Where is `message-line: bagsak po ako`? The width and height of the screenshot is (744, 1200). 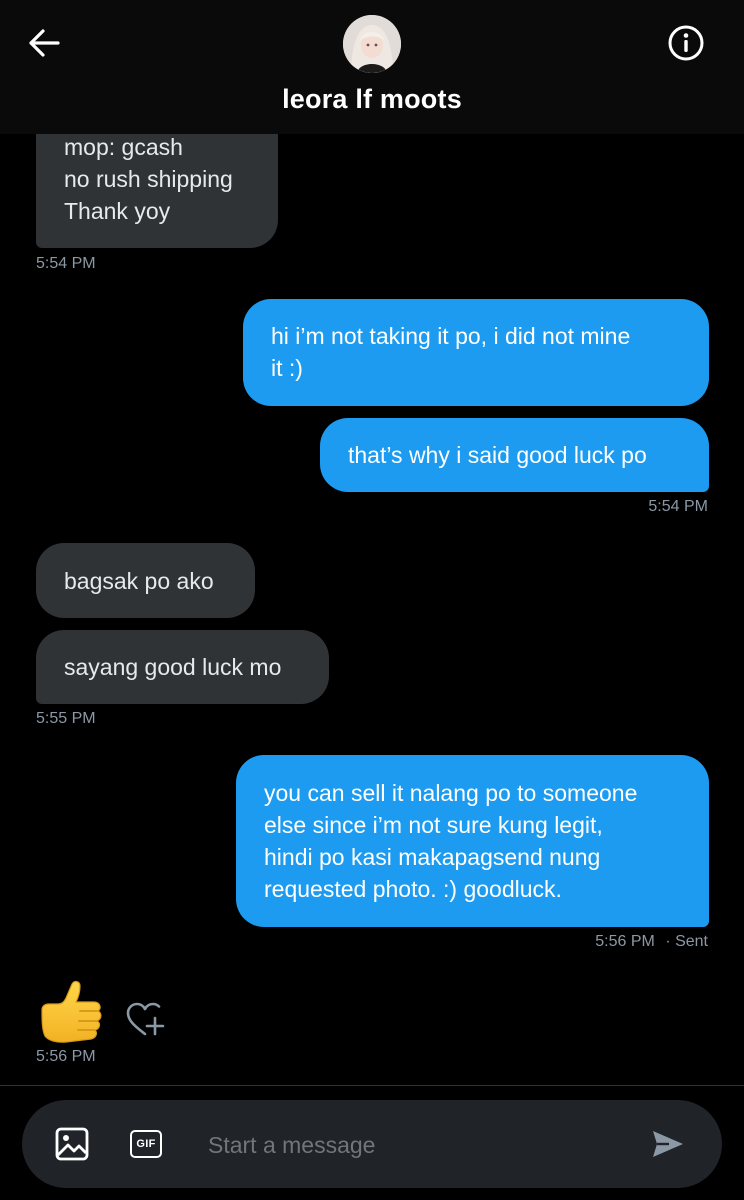
message-line: bagsak po ako is located at coordinates (139, 581).